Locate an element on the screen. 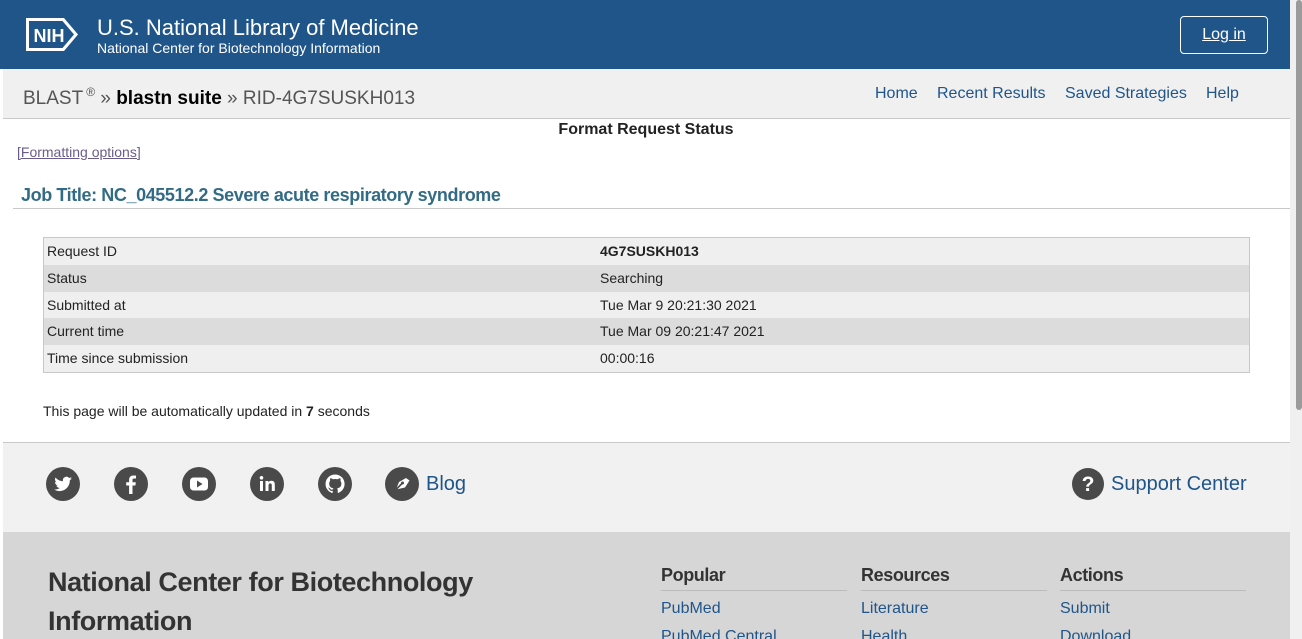  footer-heading-resources: Resources is located at coordinates (905, 575).